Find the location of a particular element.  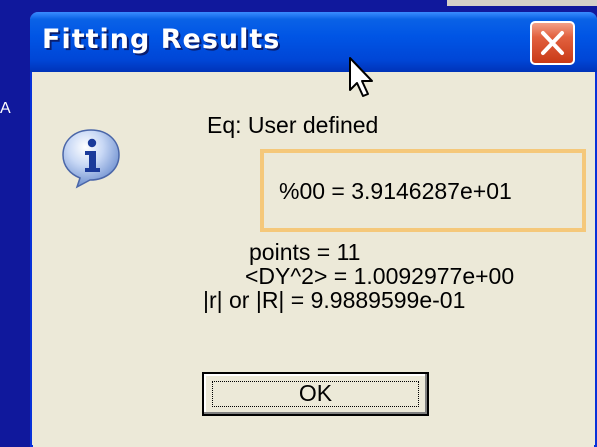

background-letter: A is located at coordinates (5, 108).